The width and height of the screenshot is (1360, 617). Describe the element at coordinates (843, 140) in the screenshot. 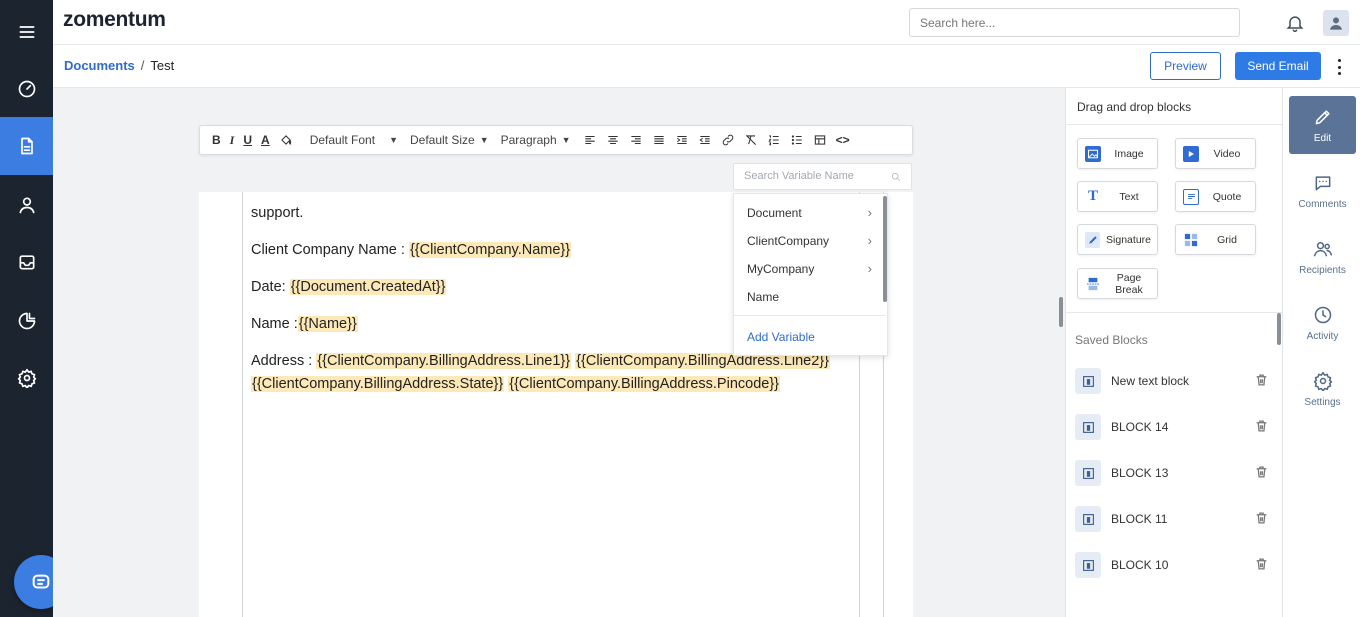

I see `source-code-button: <>` at that location.